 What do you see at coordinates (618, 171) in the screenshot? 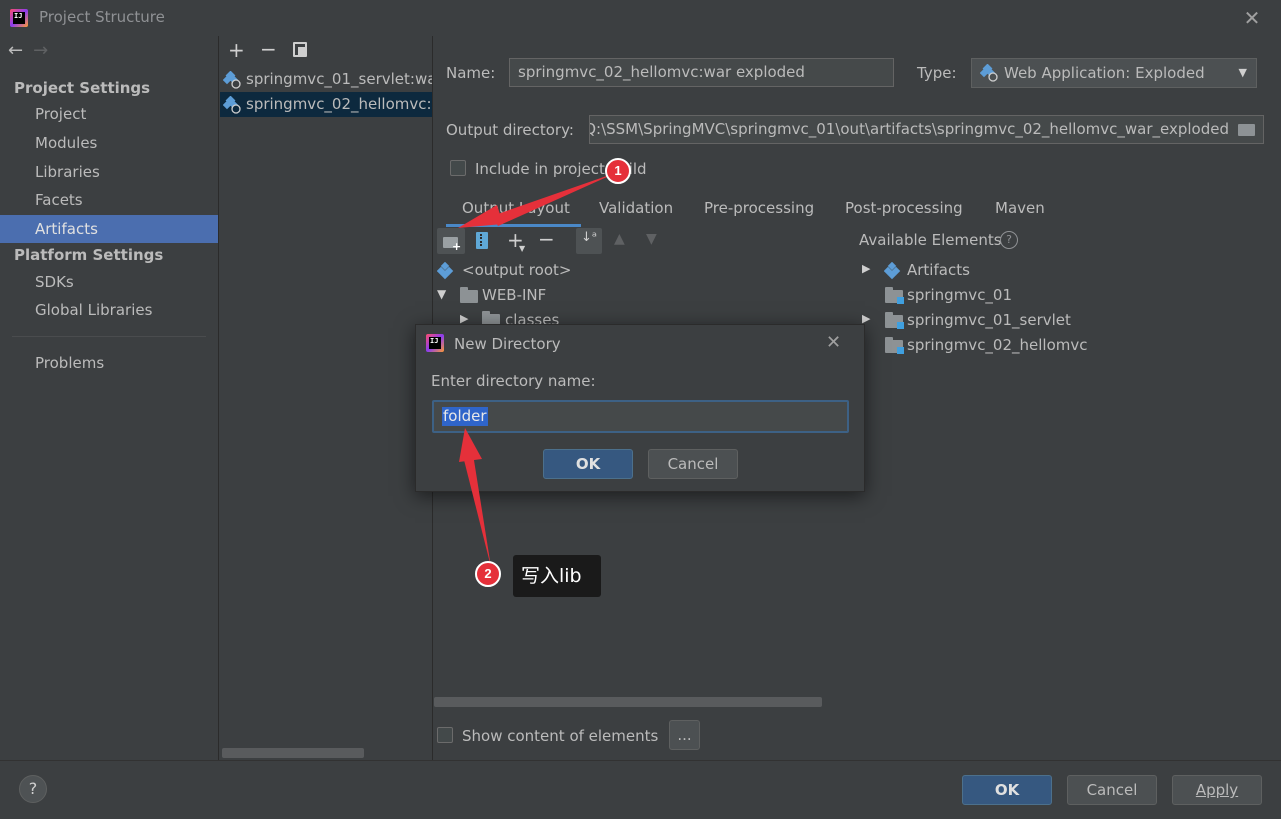
I see `annotation-badge-1: 1` at bounding box center [618, 171].